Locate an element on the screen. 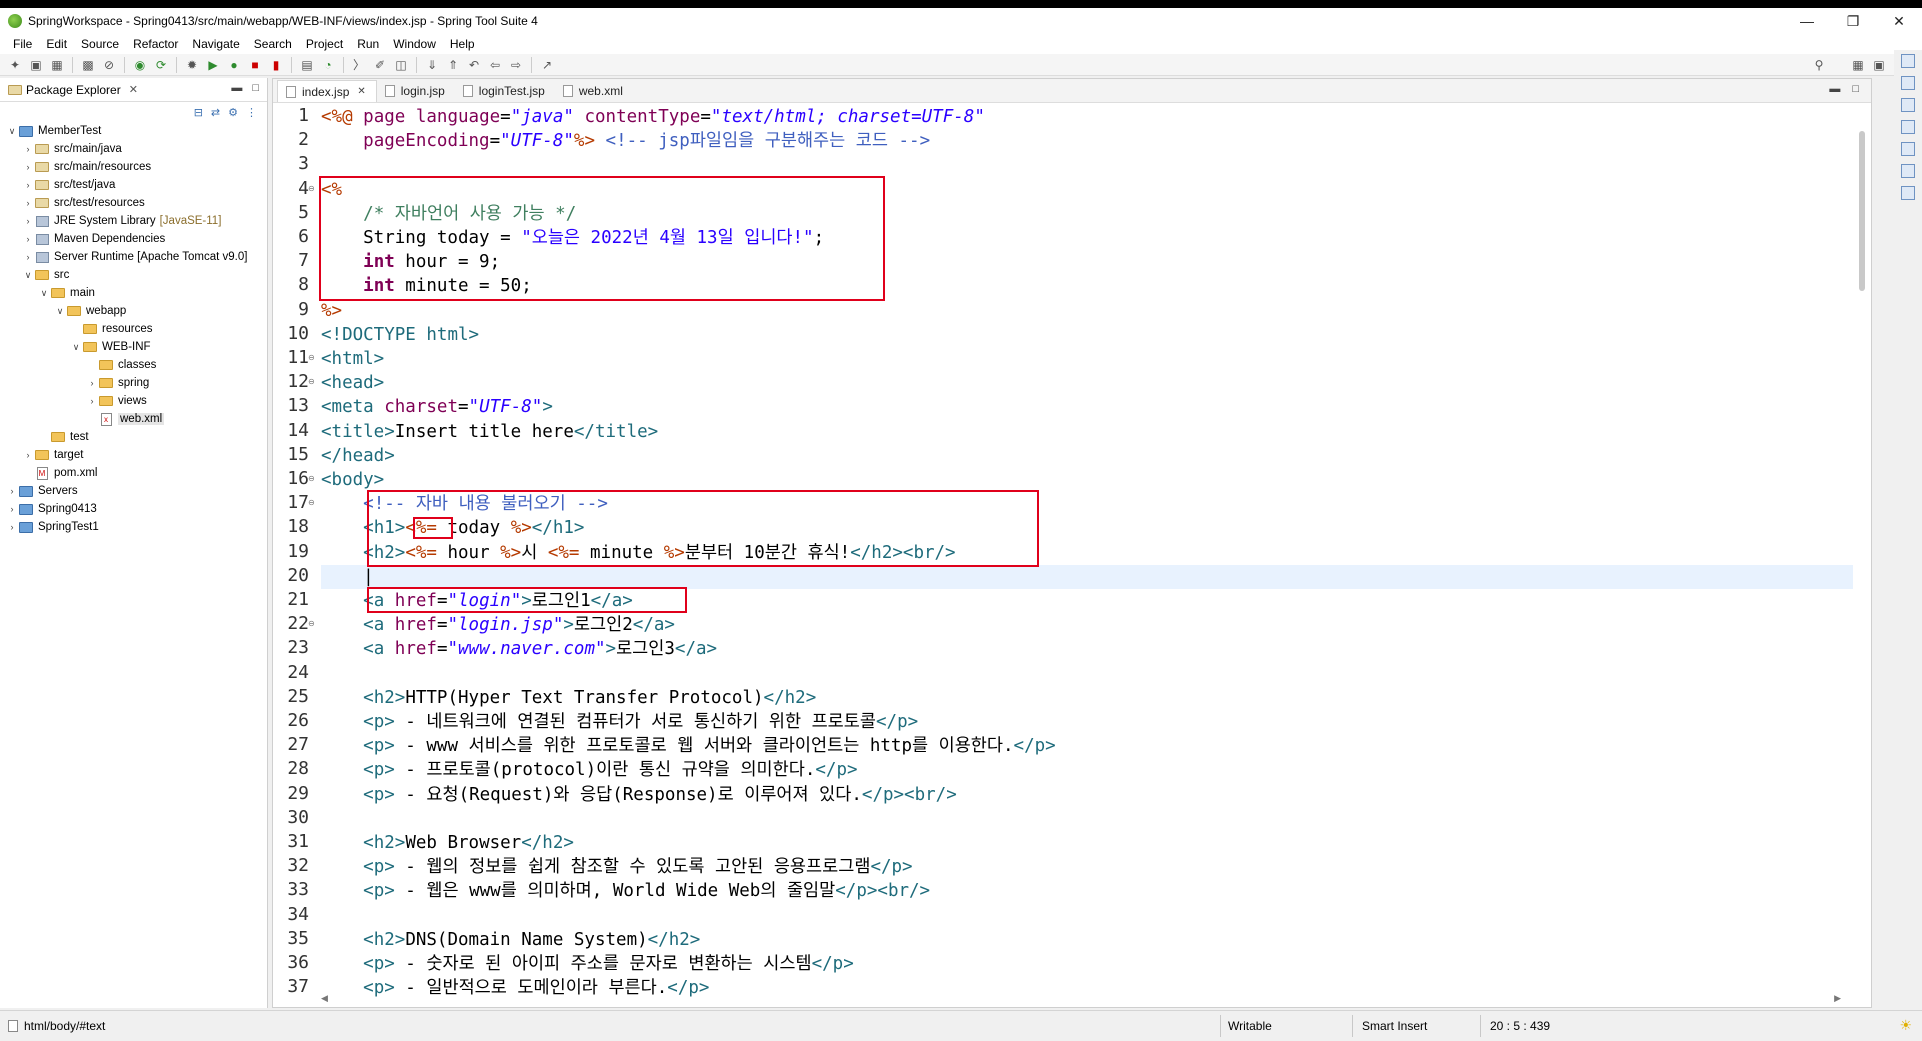 The width and height of the screenshot is (1922, 1041). outline-icon is located at coordinates (1908, 61).